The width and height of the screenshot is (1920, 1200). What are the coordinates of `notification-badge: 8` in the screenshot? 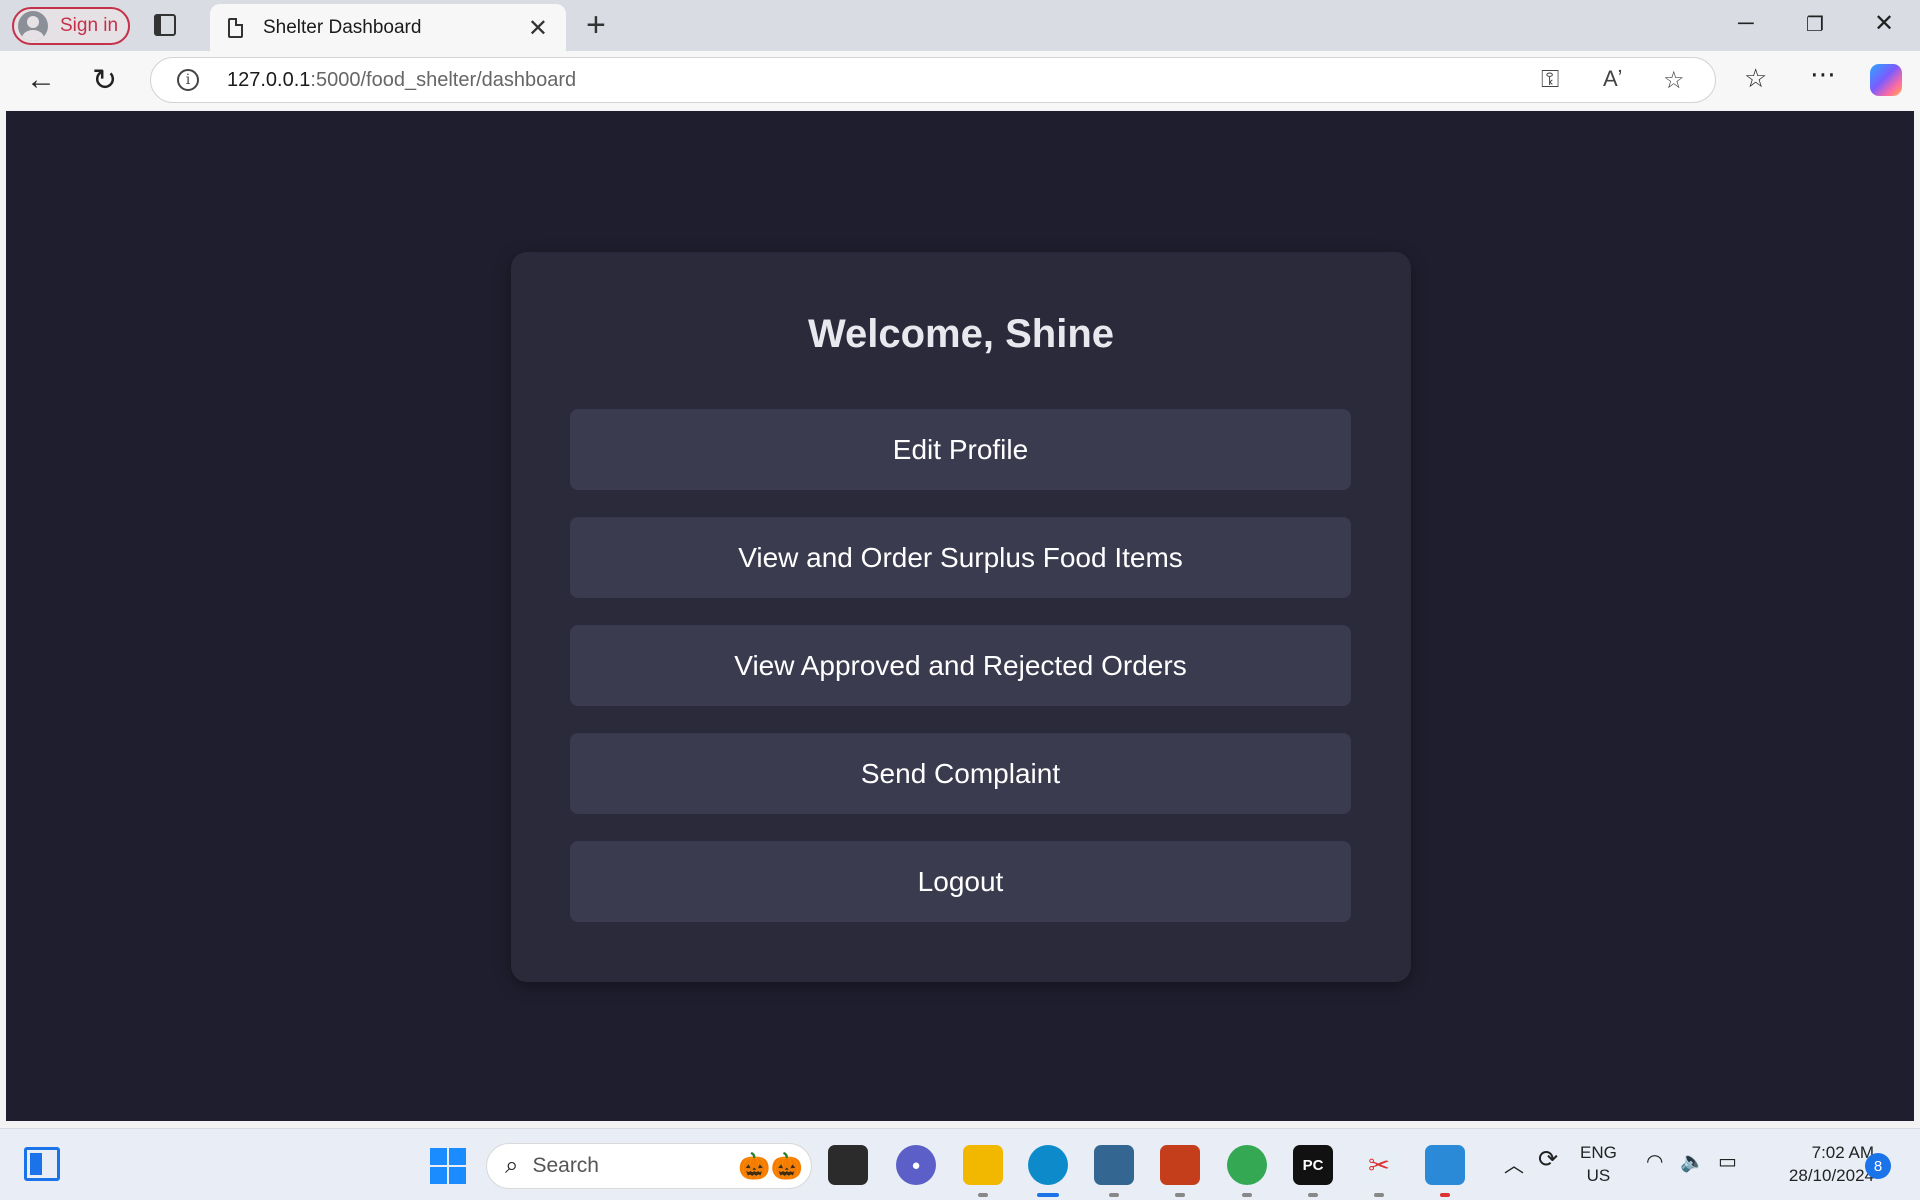 It's located at (1878, 1166).